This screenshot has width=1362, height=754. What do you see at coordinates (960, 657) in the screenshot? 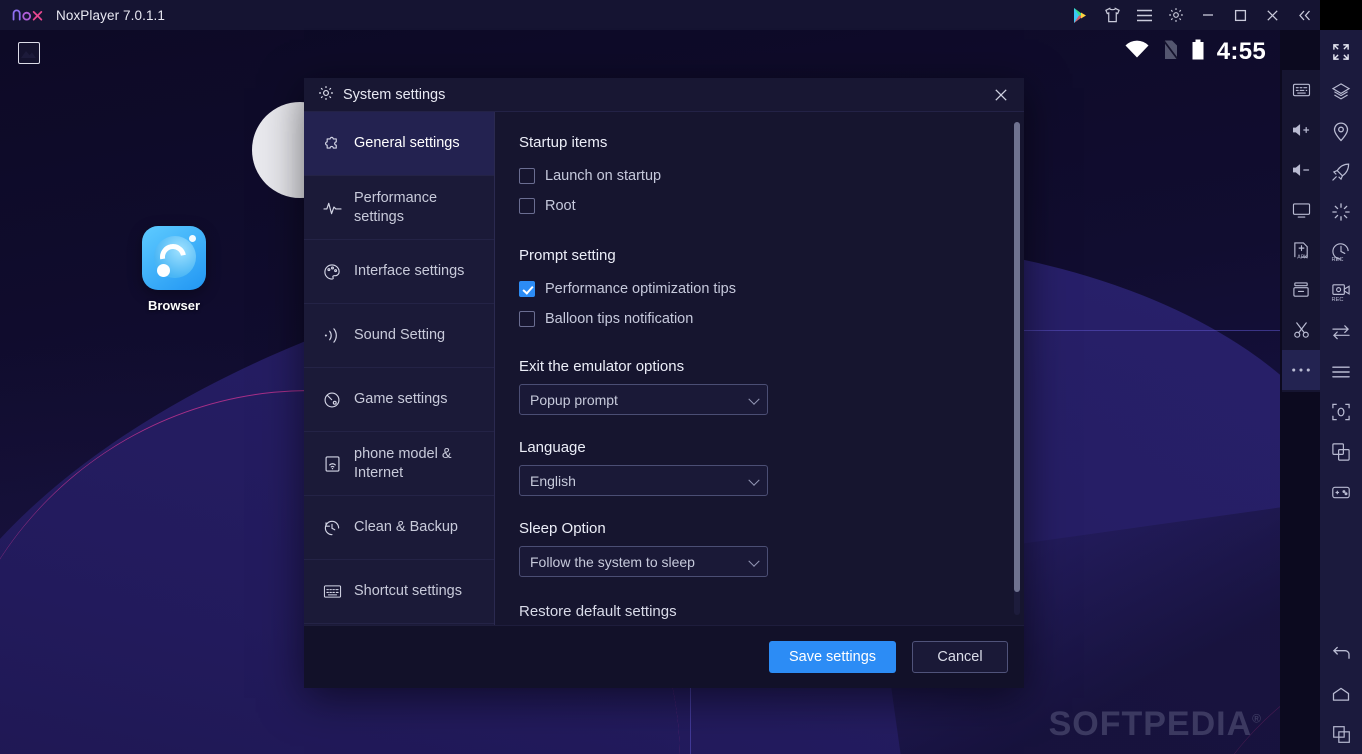
I see `cancel-button: Cancel` at bounding box center [960, 657].